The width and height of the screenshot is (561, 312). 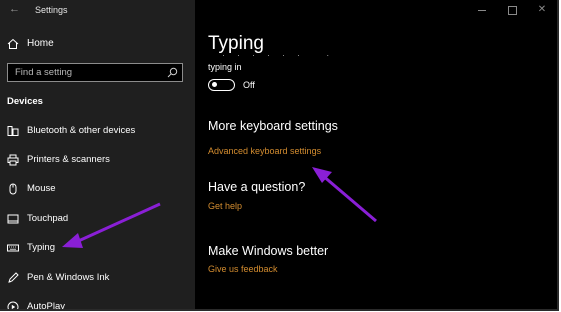 I want to click on app-title: Settings, so click(x=51, y=10).